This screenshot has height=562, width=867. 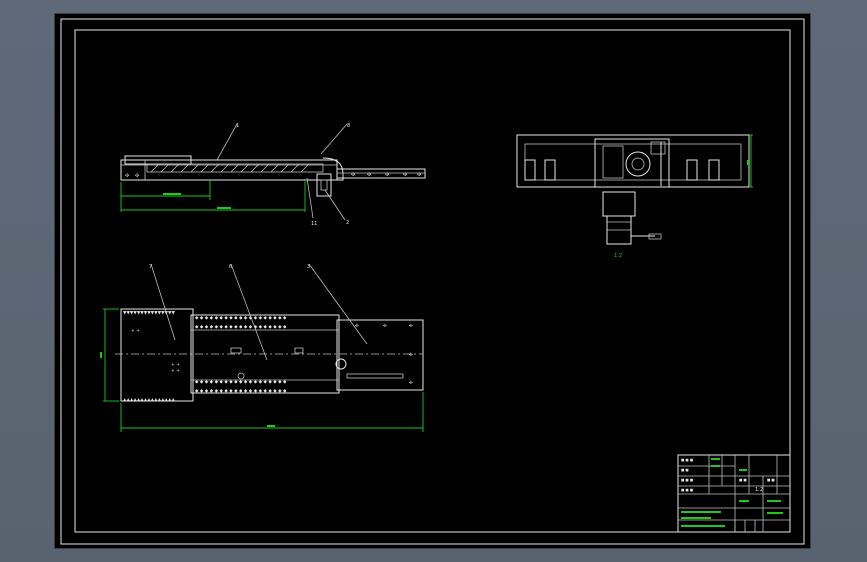 I want to click on side-view: ✣ ✣ ✣ ✣ ✣ ✣ ✣ 1 8 11 2, so click(x=273, y=175).